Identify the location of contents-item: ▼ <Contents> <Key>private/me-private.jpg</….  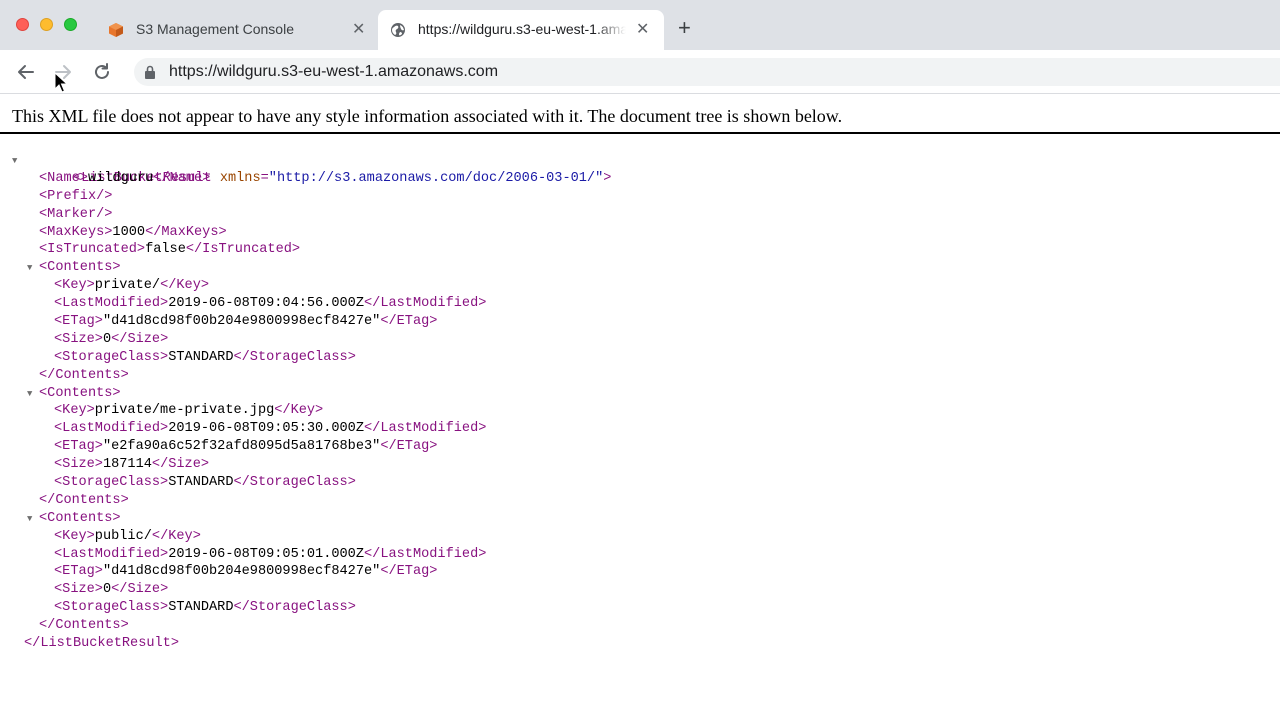
(305, 447).